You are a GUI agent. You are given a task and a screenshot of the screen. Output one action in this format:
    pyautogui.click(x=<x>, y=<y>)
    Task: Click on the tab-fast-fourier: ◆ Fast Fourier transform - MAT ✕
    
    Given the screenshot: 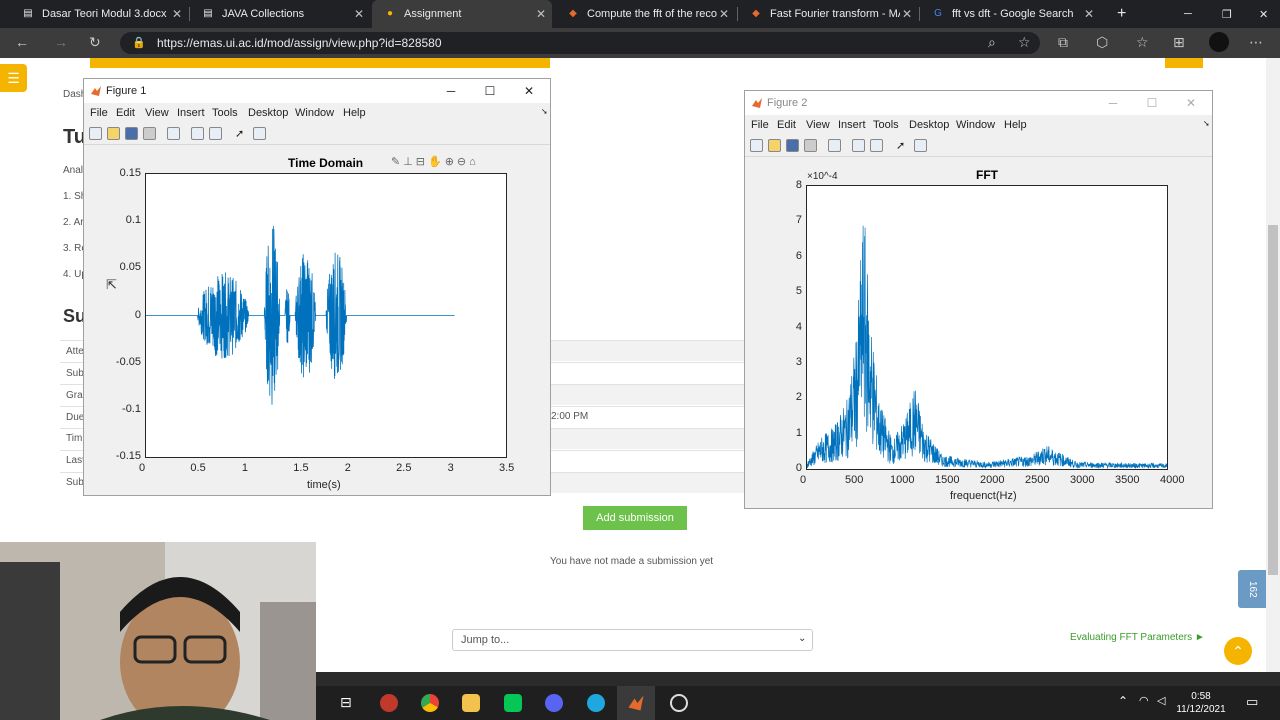 What is the action you would take?
    pyautogui.click(x=828, y=14)
    